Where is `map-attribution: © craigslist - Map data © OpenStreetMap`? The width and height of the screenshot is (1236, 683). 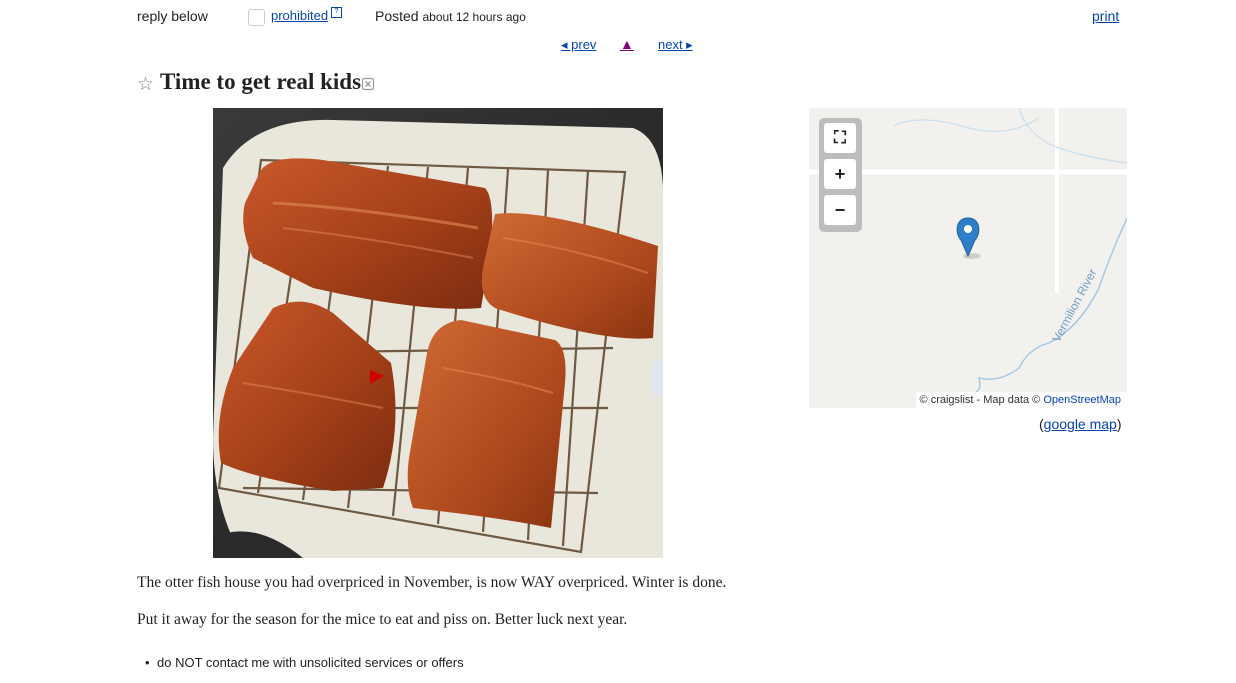 map-attribution: © craigslist - Map data © OpenStreetMap is located at coordinates (1021, 400).